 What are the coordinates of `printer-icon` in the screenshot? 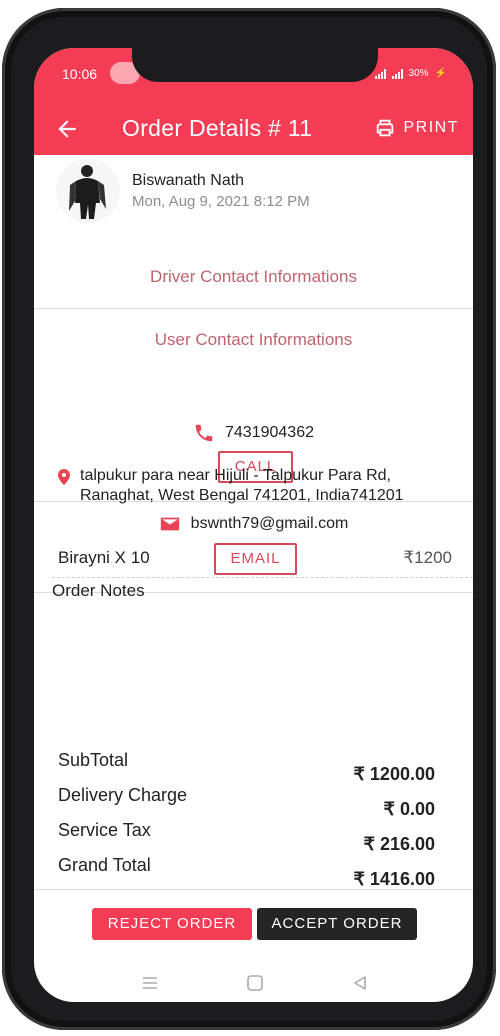 It's located at (384, 128).